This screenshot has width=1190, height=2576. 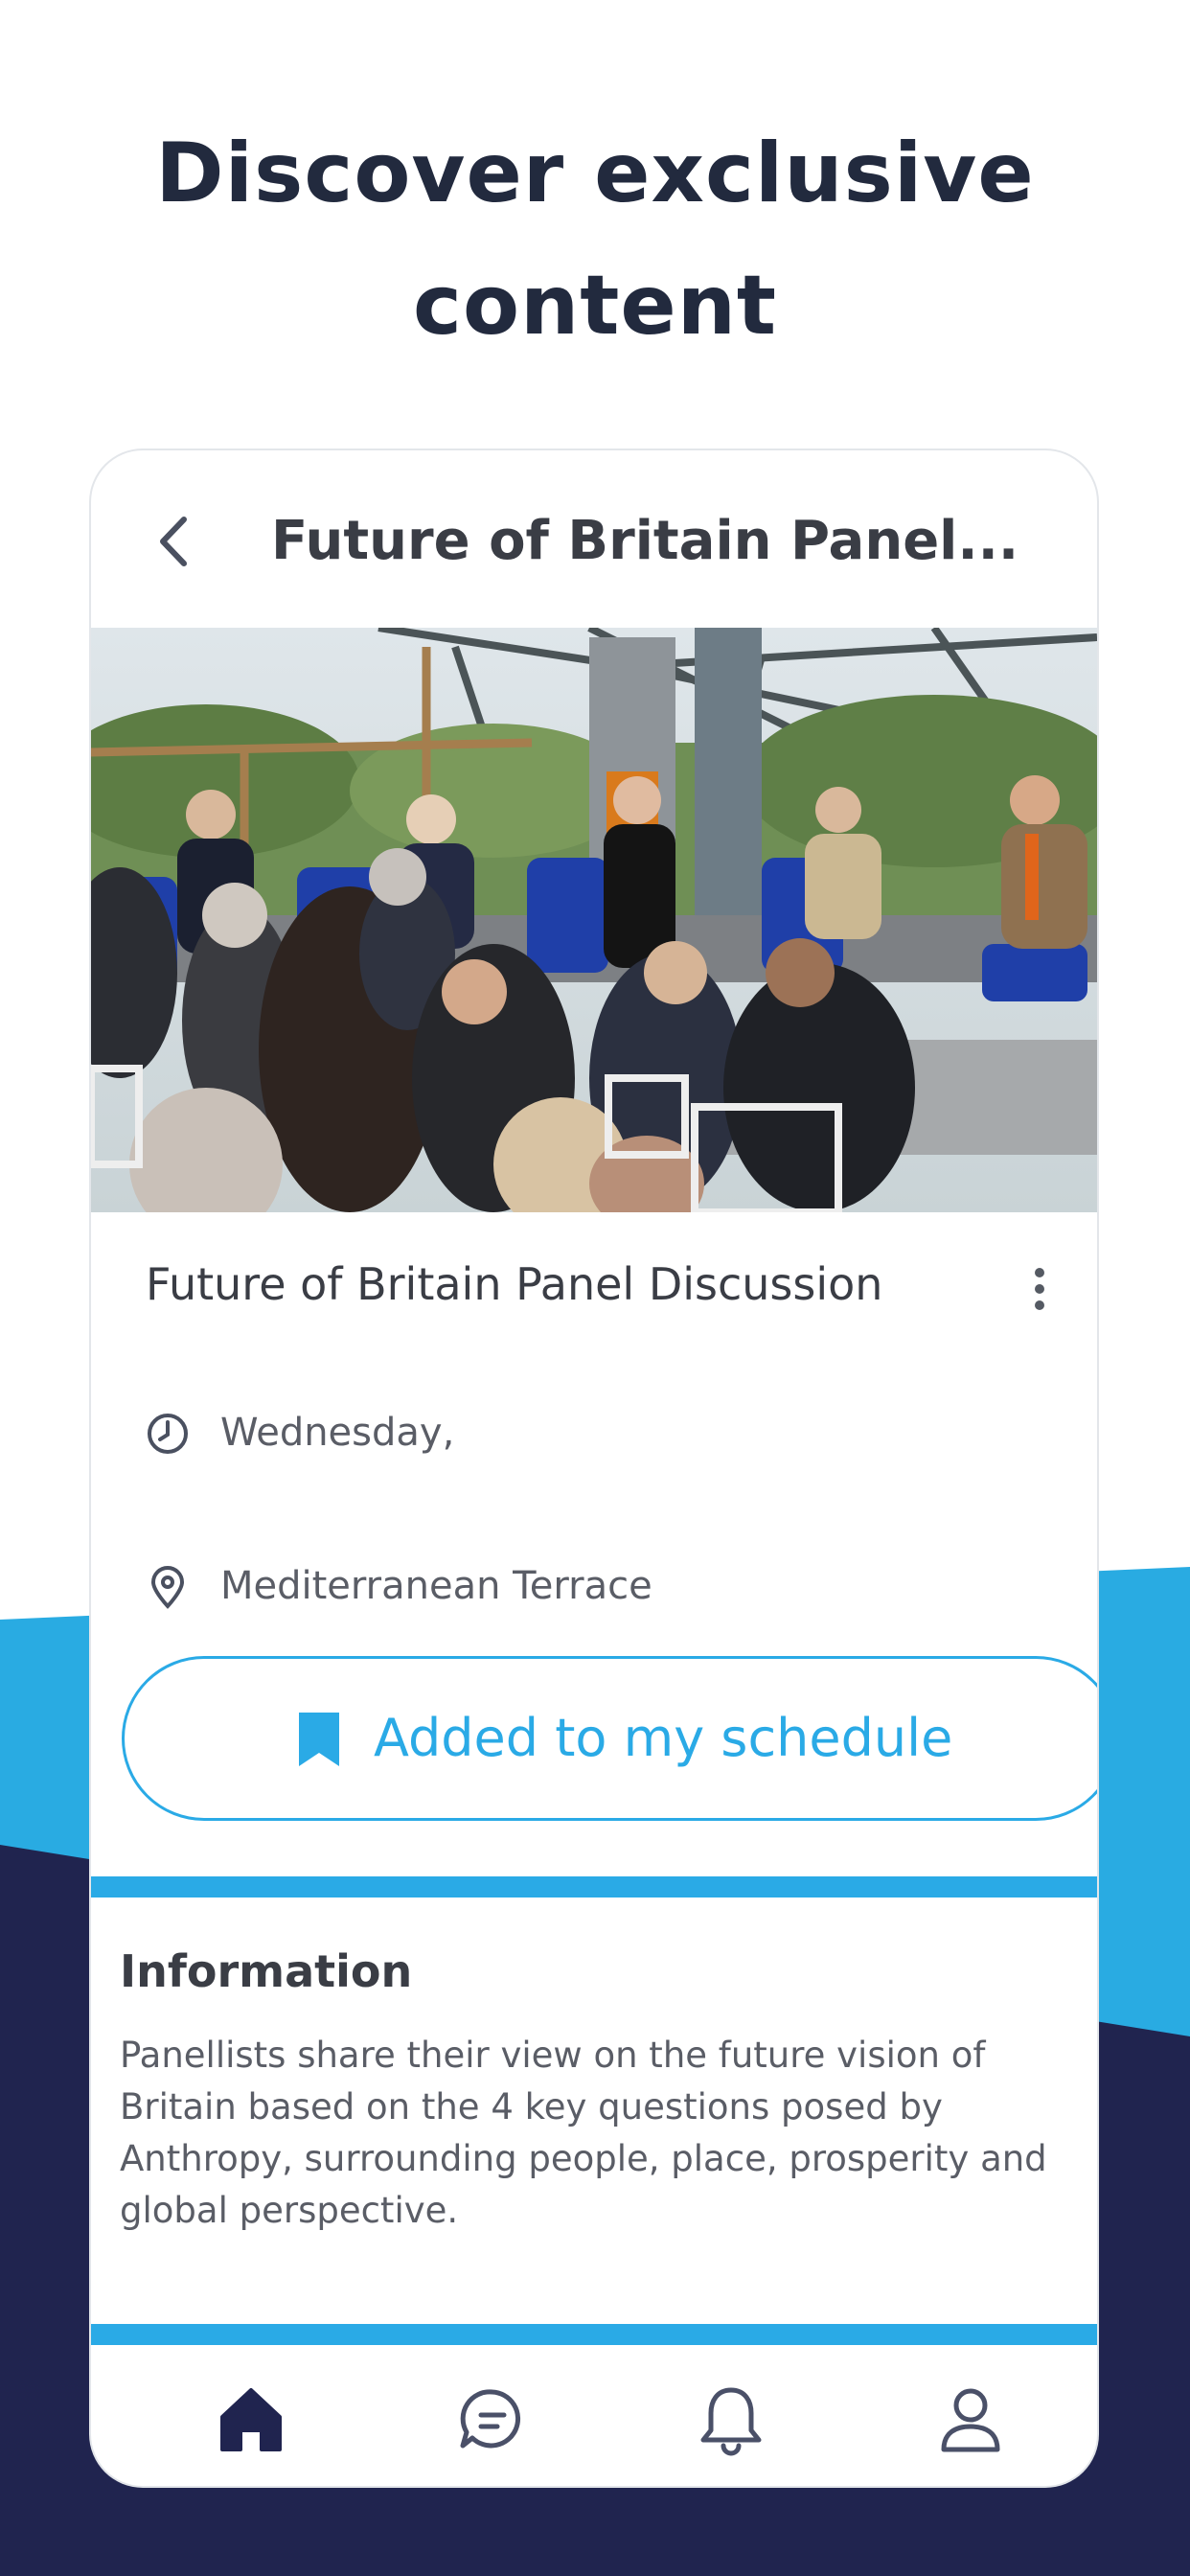 I want to click on back-button, so click(x=178, y=541).